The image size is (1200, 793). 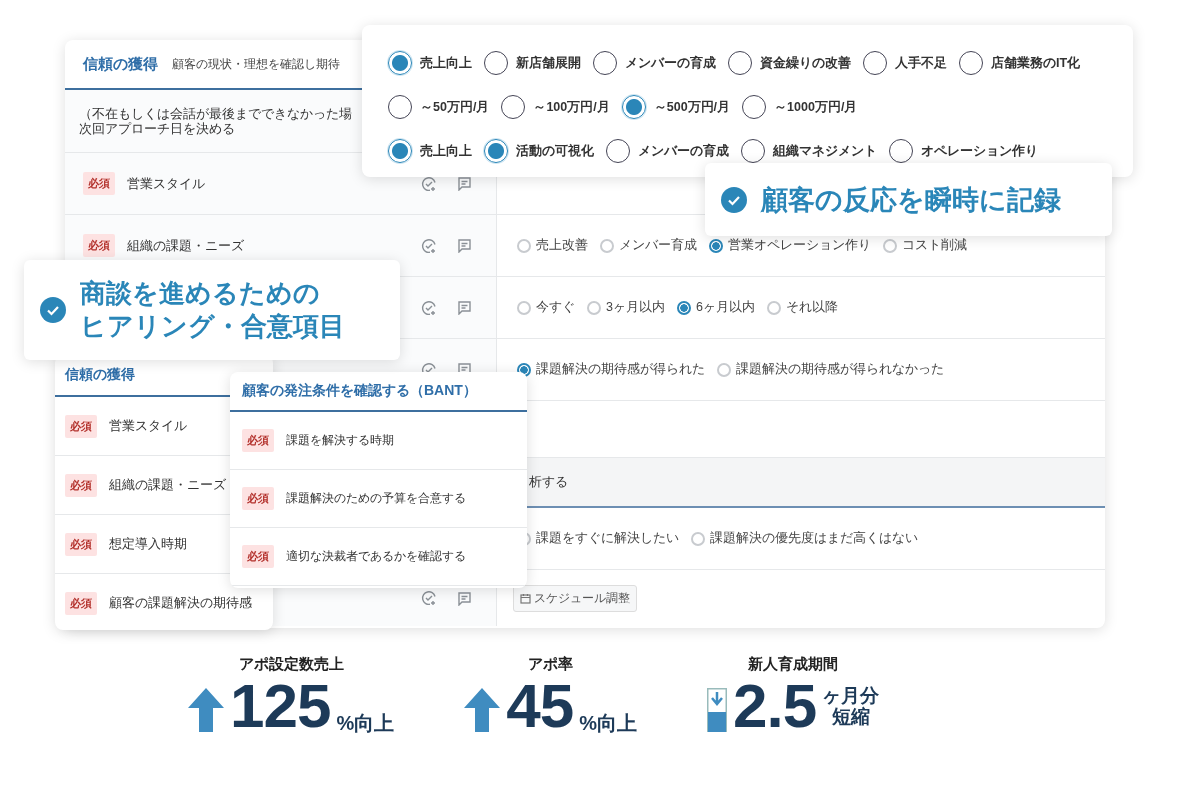 I want to click on option-label: ～50万円/月, so click(x=455, y=107).